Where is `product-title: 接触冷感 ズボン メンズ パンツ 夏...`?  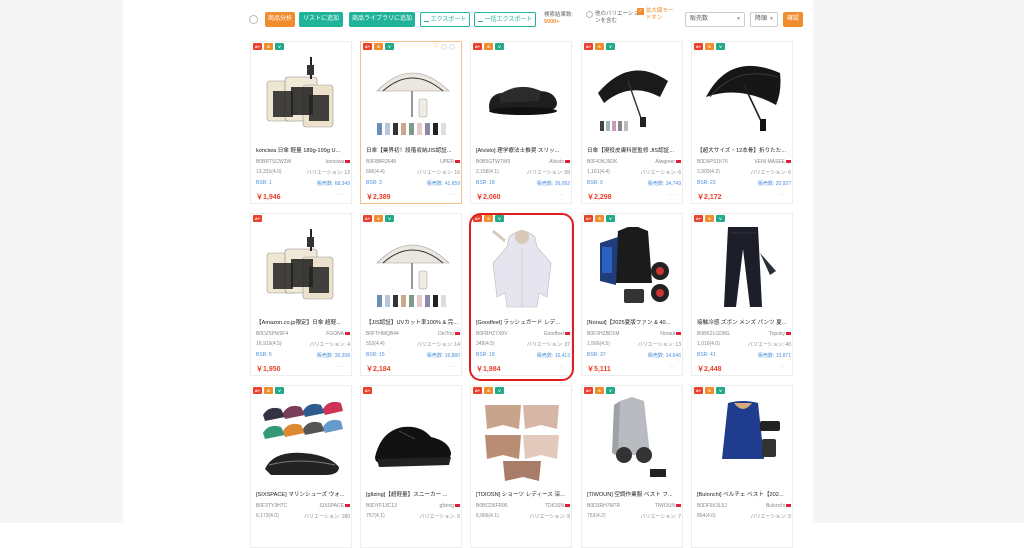 product-title: 接触冷感 ズボン メンズ パンツ 夏... is located at coordinates (744, 322).